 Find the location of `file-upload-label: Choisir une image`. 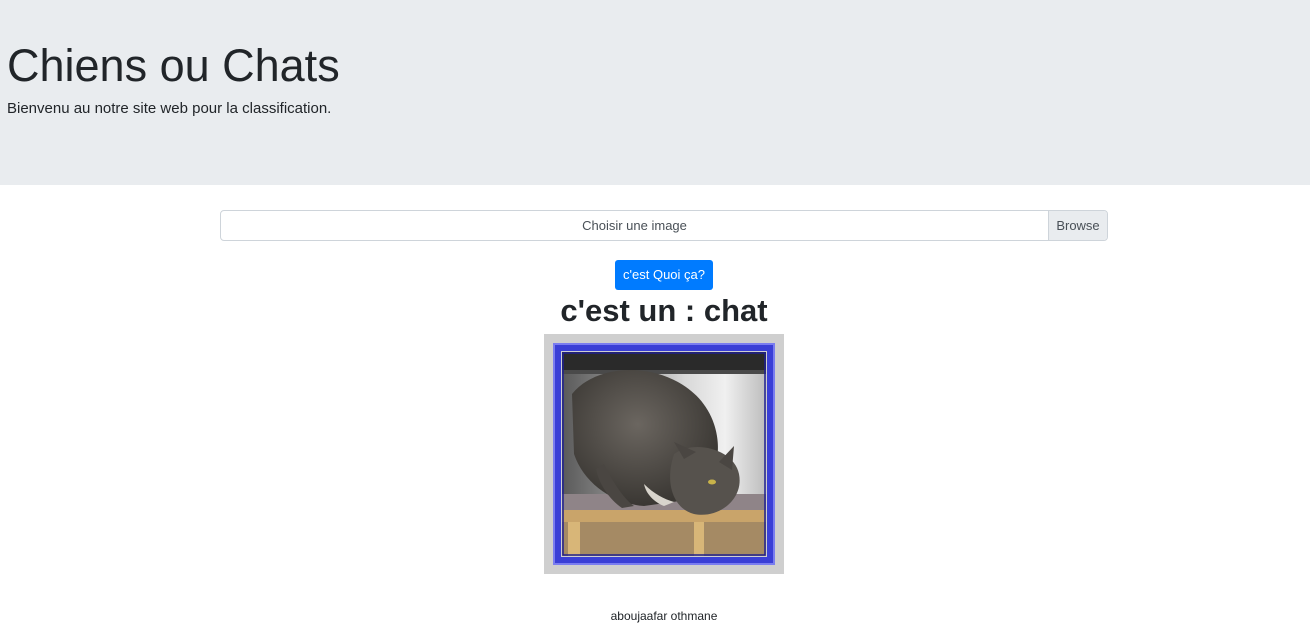

file-upload-label: Choisir une image is located at coordinates (634, 225).